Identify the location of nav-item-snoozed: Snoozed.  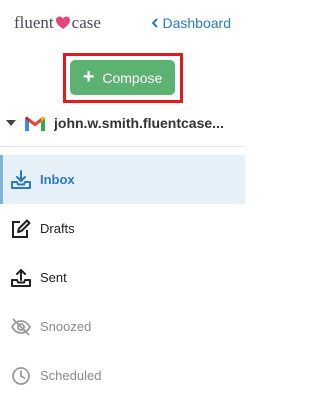
(122, 326).